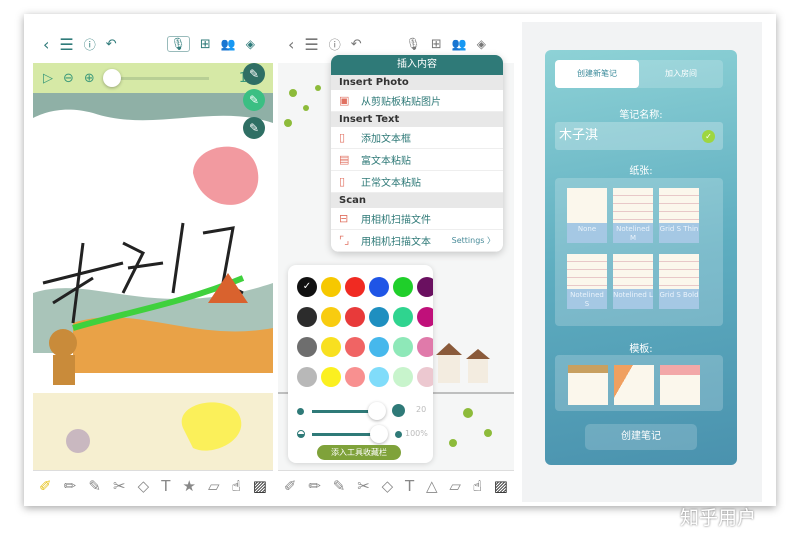 This screenshot has height=542, width=799. Describe the element at coordinates (417, 101) in the screenshot. I see `menu-item-paste-image: ▣ 从剪贴板粘贴图片` at that location.